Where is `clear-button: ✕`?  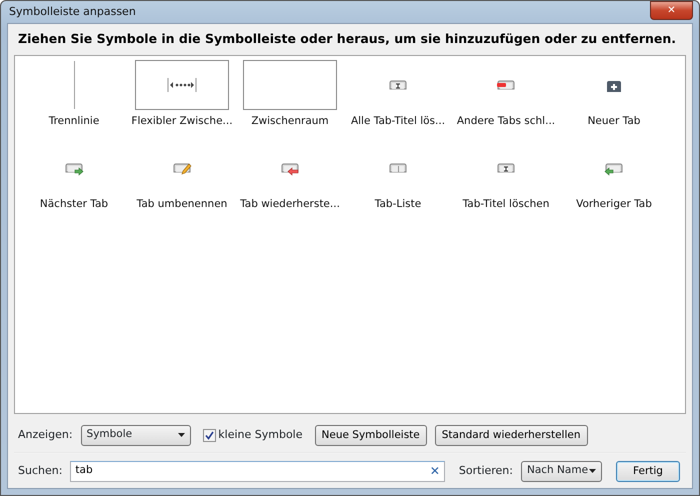
clear-button: ✕ is located at coordinates (435, 471).